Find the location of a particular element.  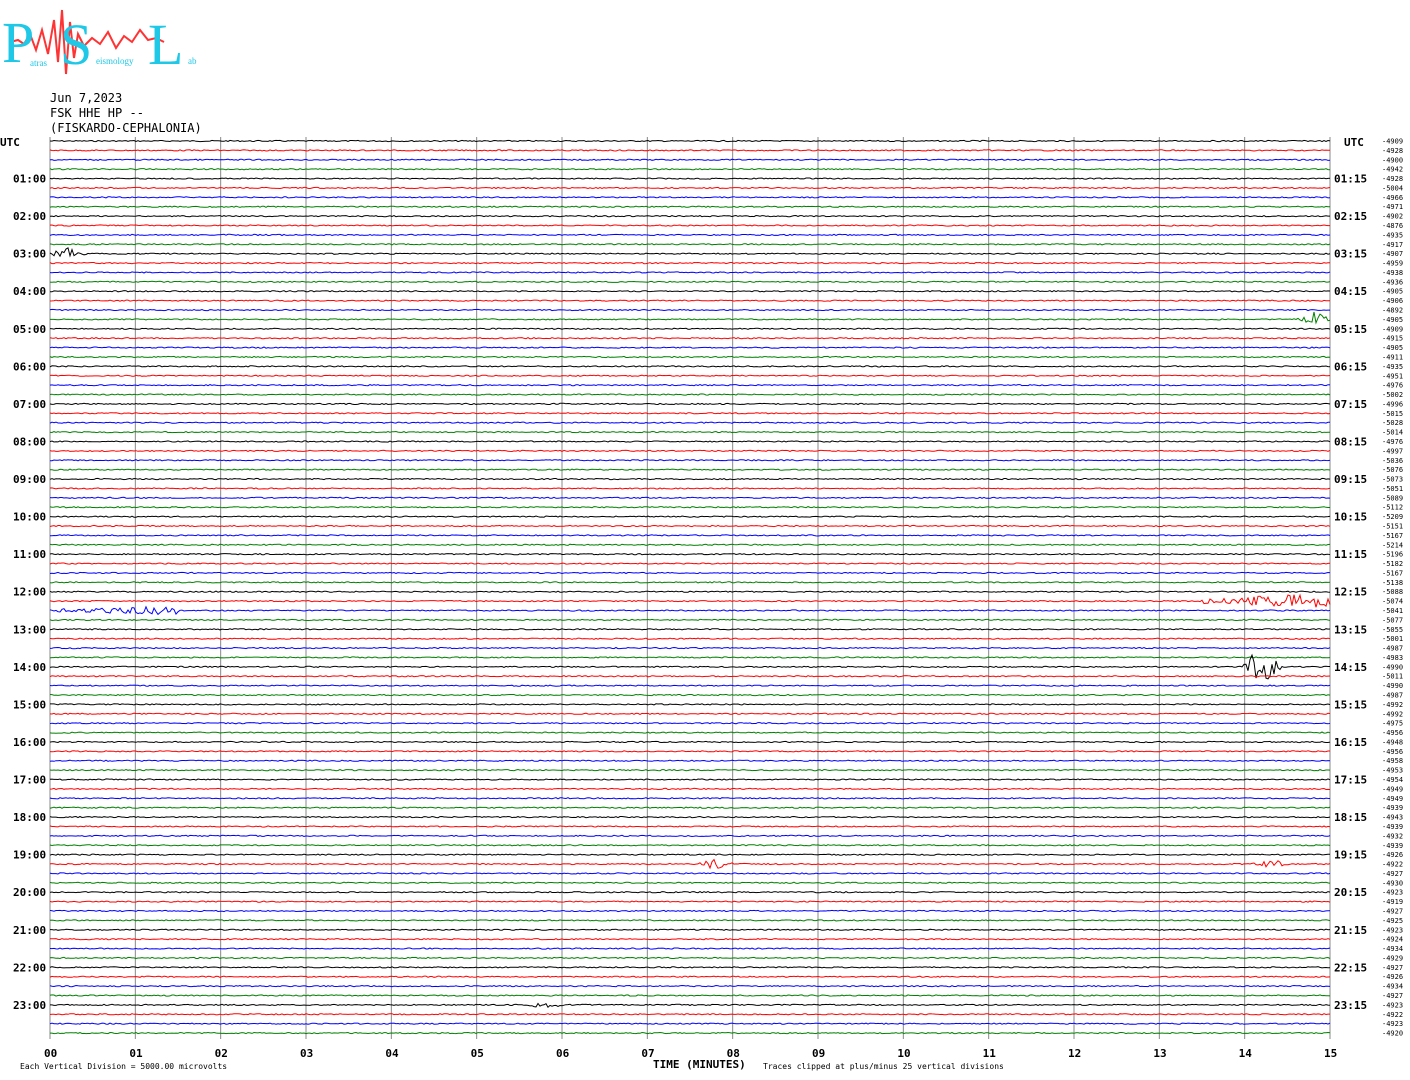

trace-offset-label: -4976 is located at coordinates (1392, 442).